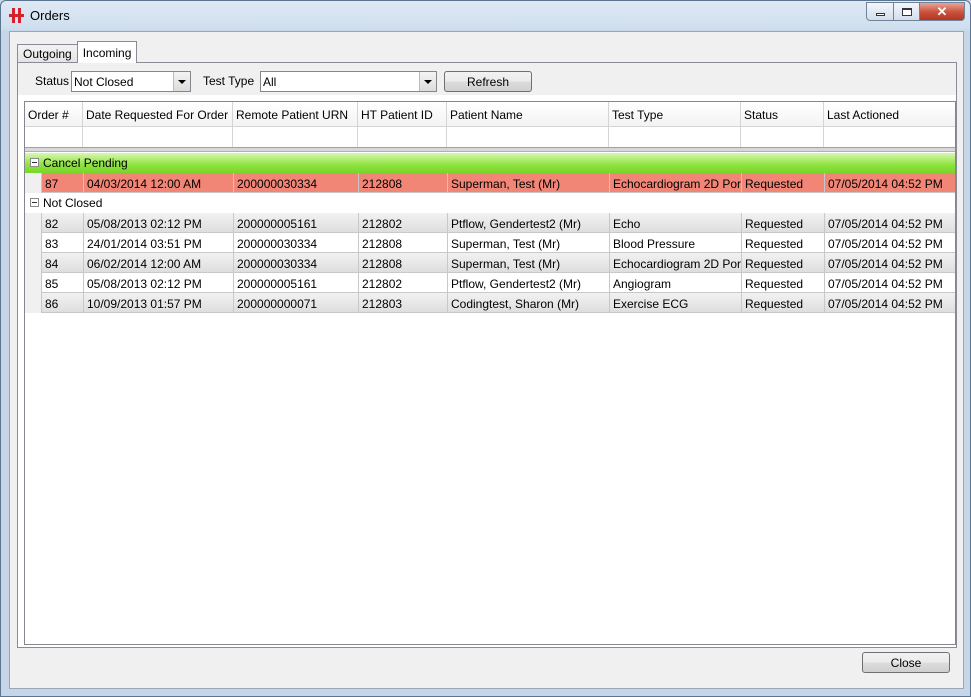  Describe the element at coordinates (488, 81) in the screenshot. I see `refresh-button: Refresh` at that location.